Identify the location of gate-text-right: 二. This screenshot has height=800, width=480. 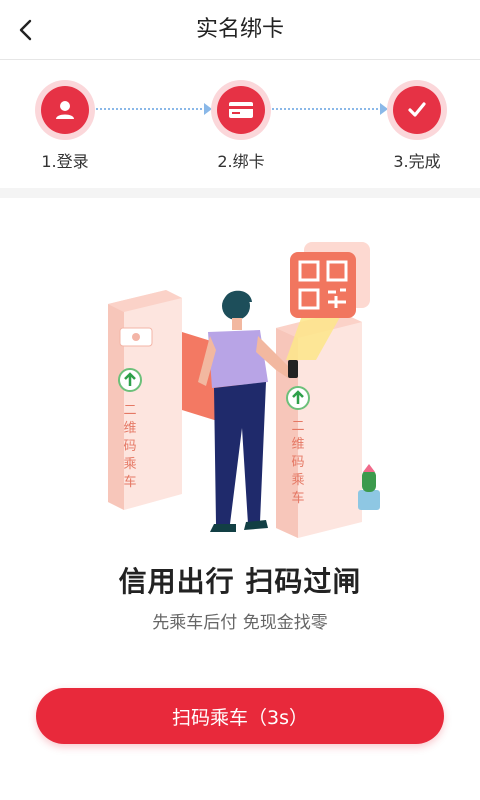
(297, 426).